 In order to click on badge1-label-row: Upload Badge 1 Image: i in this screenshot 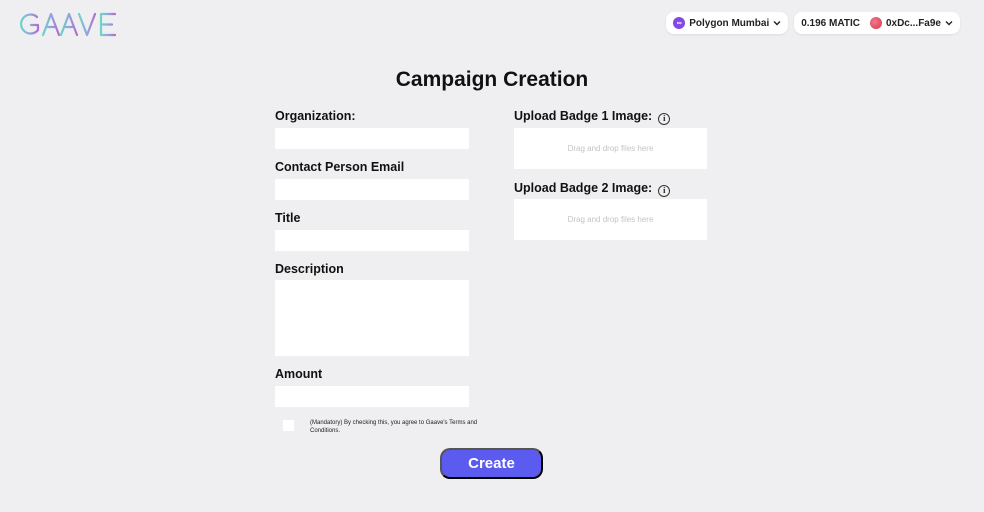, I will do `click(592, 117)`.